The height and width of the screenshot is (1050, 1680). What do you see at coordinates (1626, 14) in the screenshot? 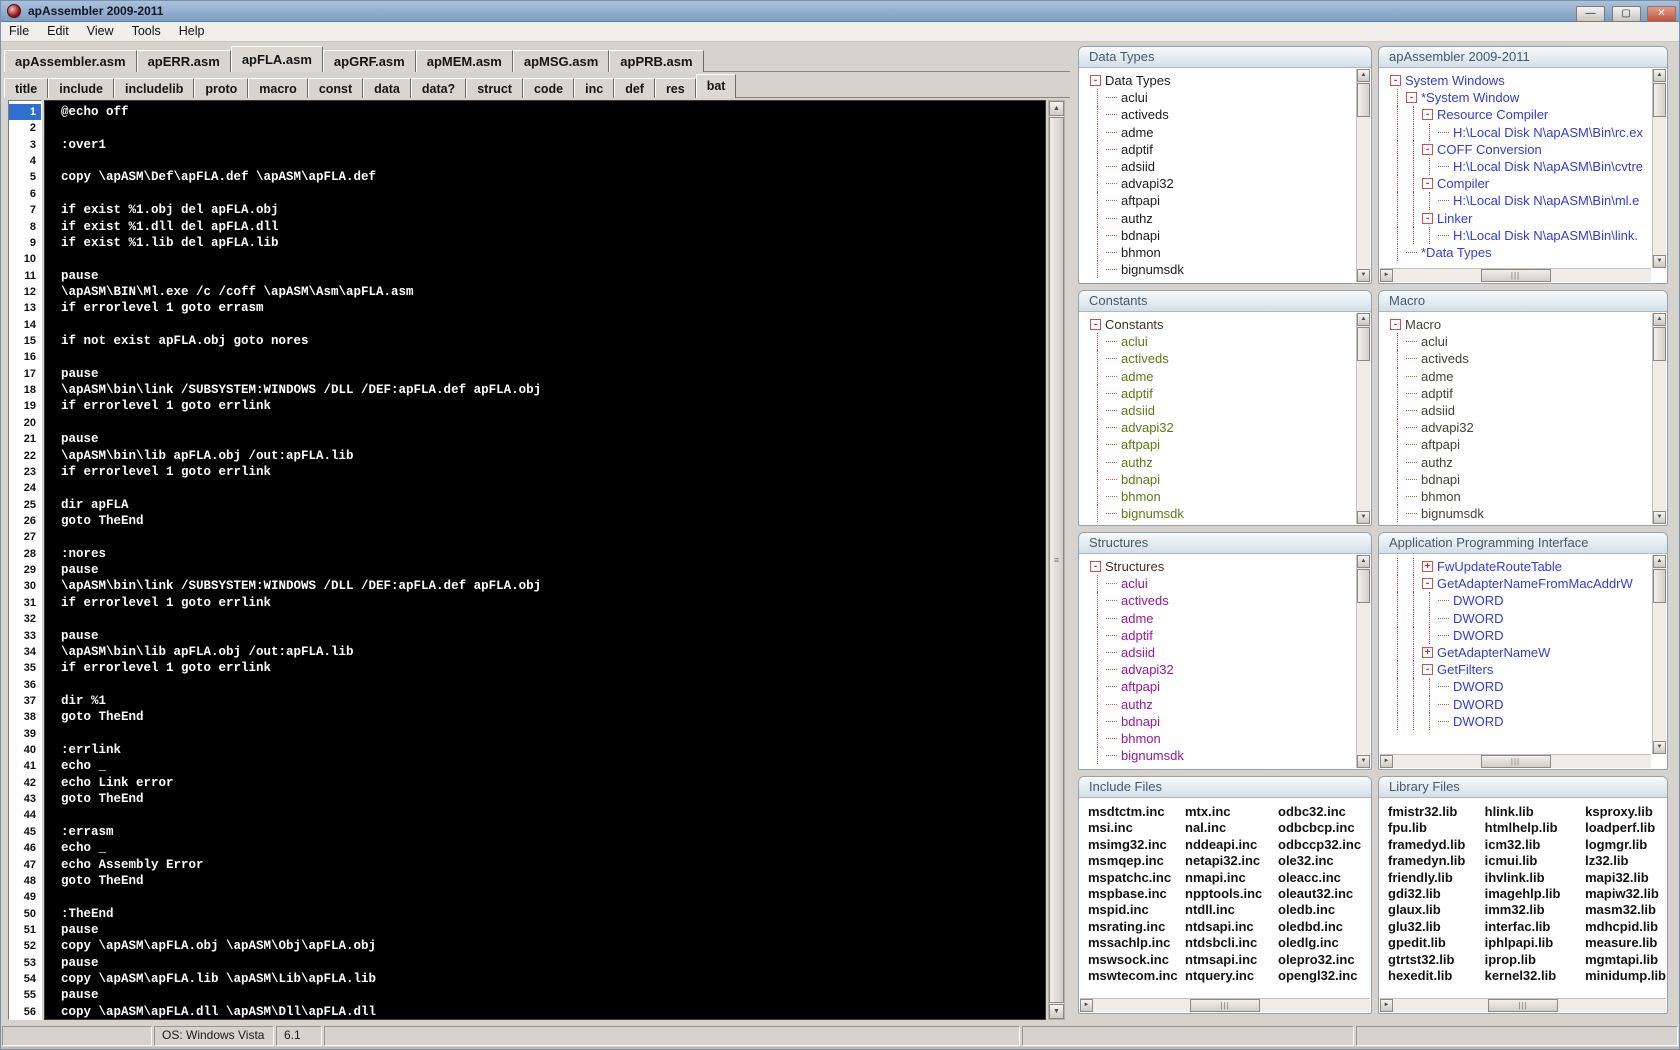
I see `maximize-button: ▢` at bounding box center [1626, 14].